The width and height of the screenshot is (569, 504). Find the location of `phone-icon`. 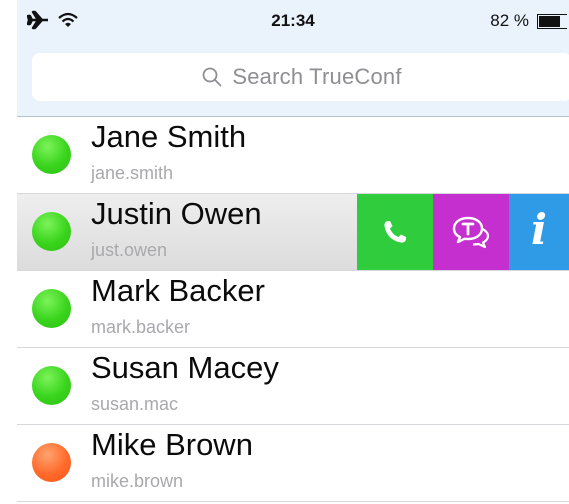

phone-icon is located at coordinates (395, 232).